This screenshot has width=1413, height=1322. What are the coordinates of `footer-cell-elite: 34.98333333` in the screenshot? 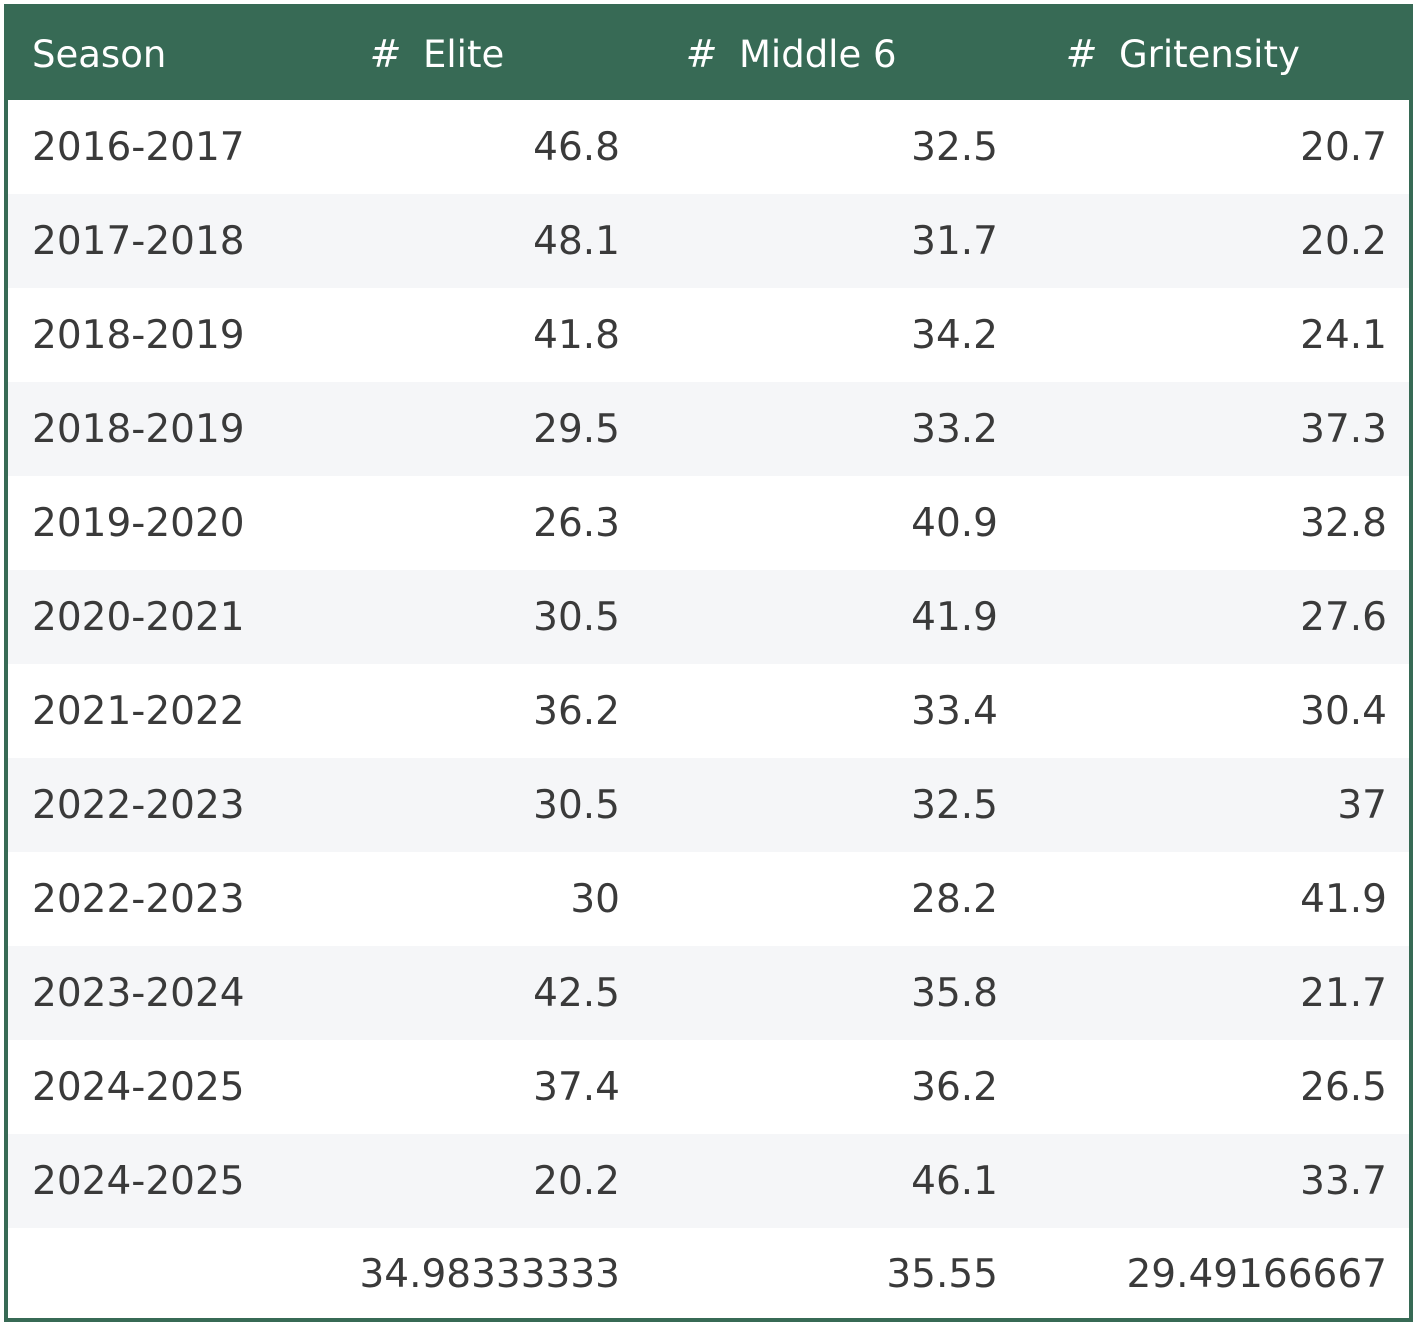 It's located at (489, 1274).